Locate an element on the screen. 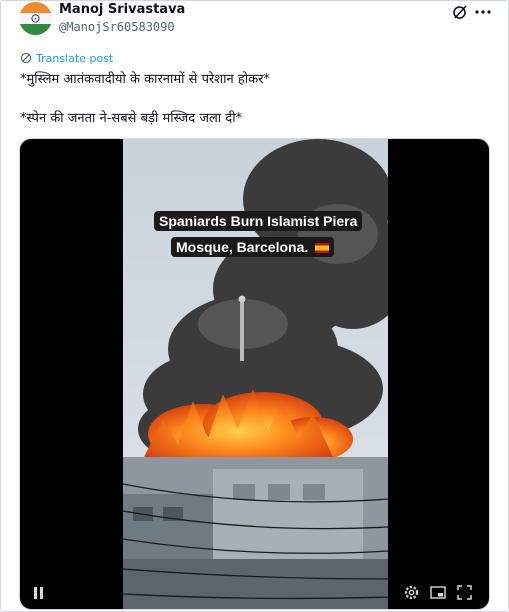 This screenshot has height=612, width=509. avatar is located at coordinates (35, 18).